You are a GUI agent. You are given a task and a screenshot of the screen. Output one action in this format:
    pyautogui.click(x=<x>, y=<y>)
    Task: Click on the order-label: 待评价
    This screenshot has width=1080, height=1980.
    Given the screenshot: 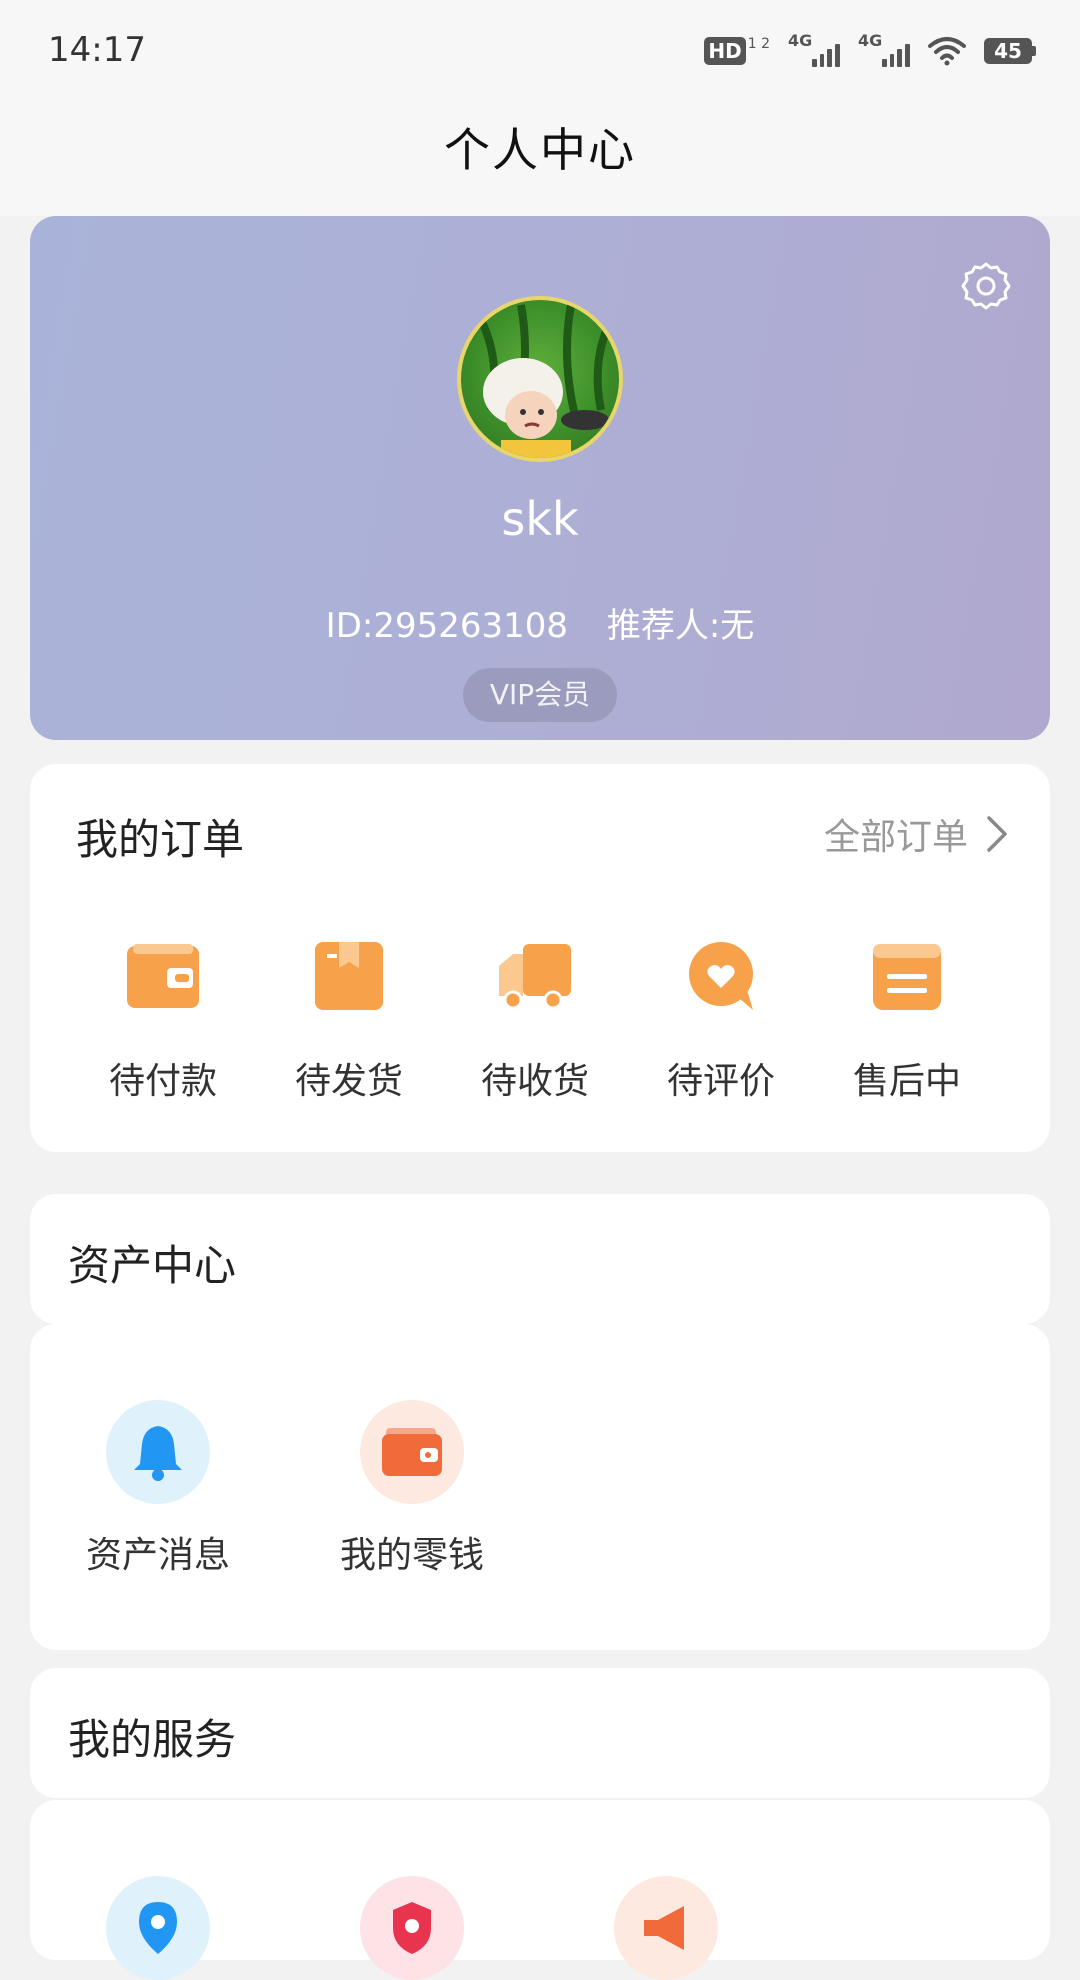 What is the action you would take?
    pyautogui.click(x=720, y=1081)
    